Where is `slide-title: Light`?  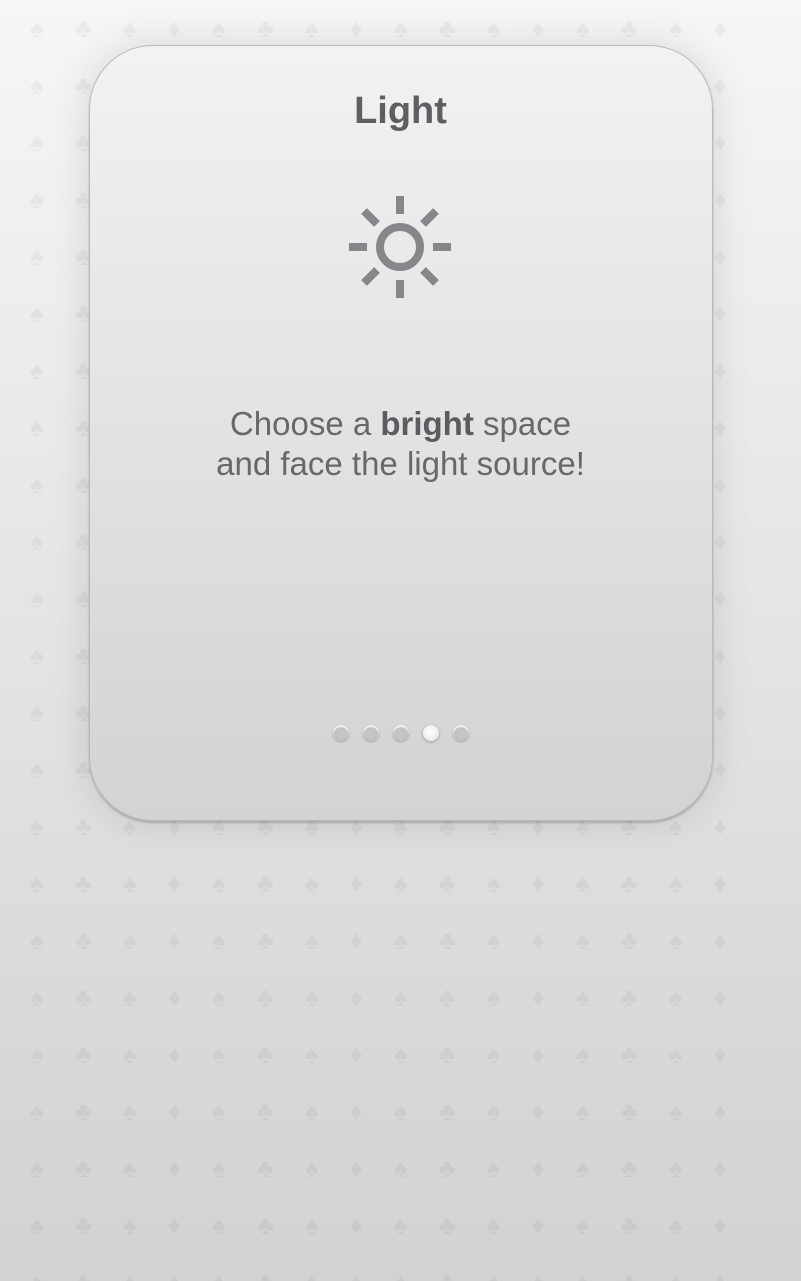
slide-title: Light is located at coordinates (400, 111).